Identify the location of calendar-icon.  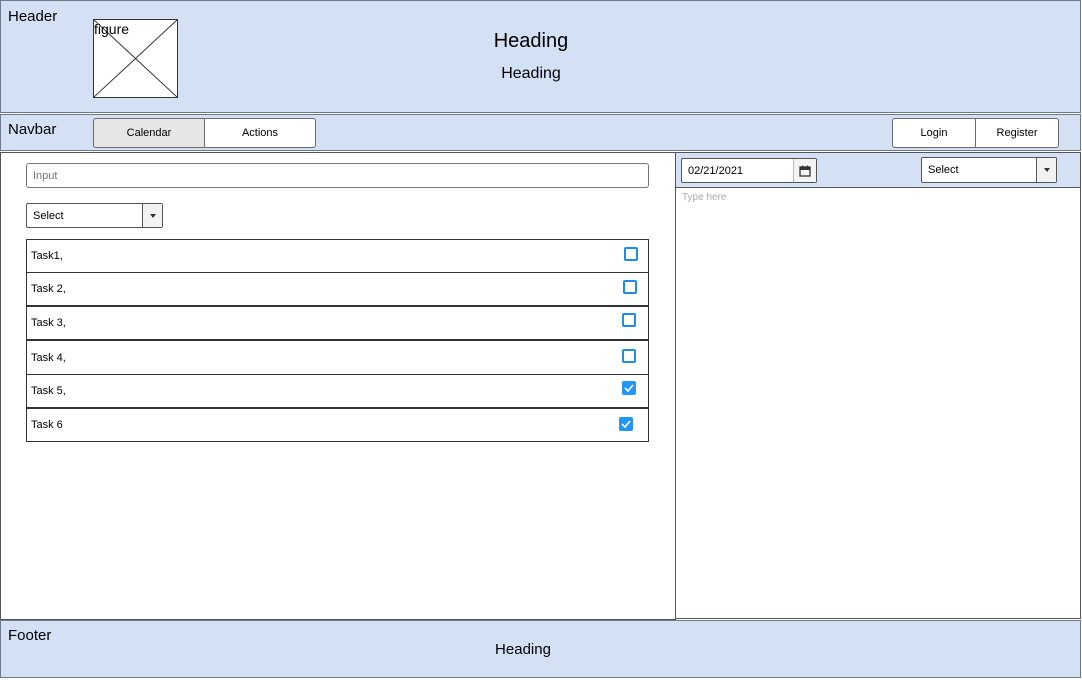
(804, 170).